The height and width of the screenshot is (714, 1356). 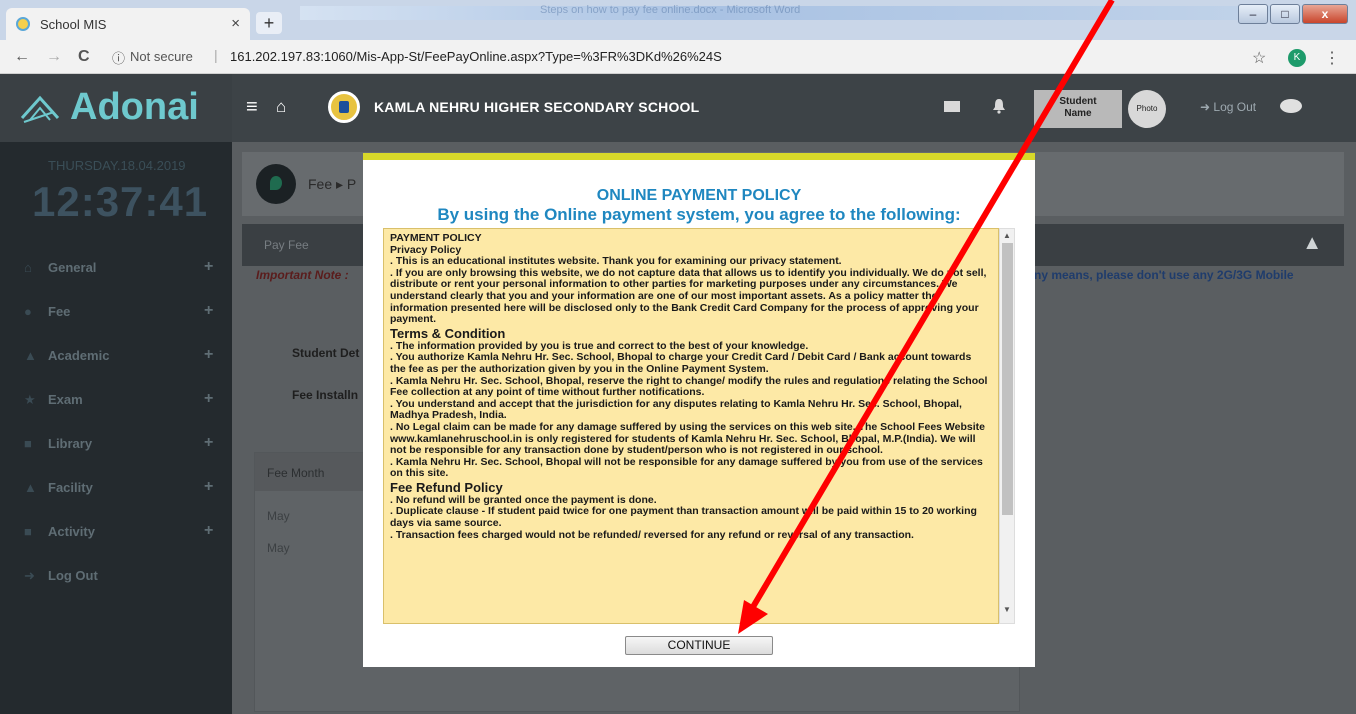 What do you see at coordinates (70, 487) in the screenshot?
I see `sidebar-item-label: Facility` at bounding box center [70, 487].